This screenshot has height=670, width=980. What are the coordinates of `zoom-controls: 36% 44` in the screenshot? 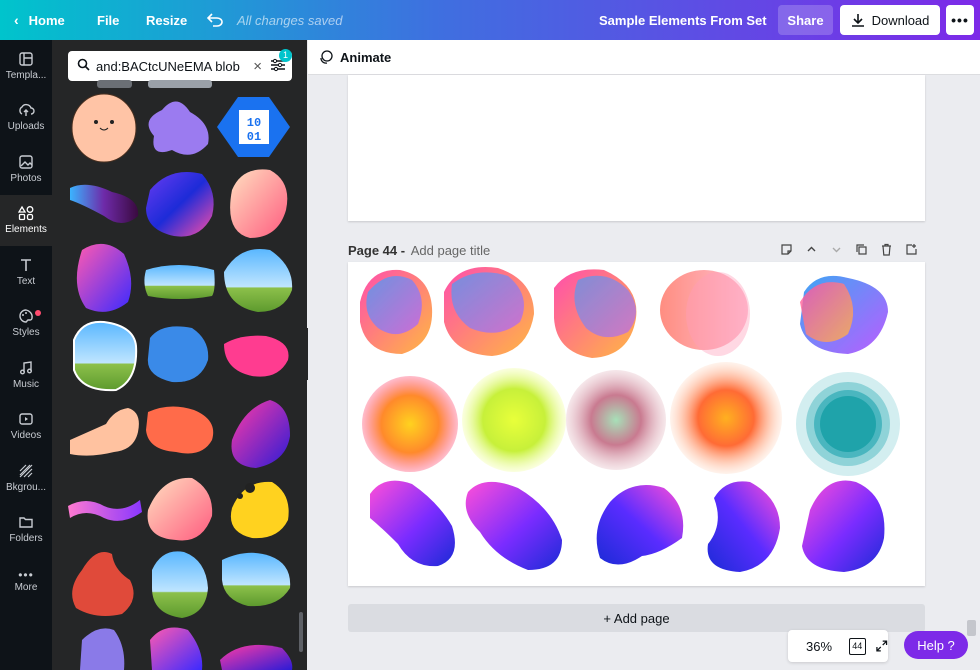 It's located at (838, 646).